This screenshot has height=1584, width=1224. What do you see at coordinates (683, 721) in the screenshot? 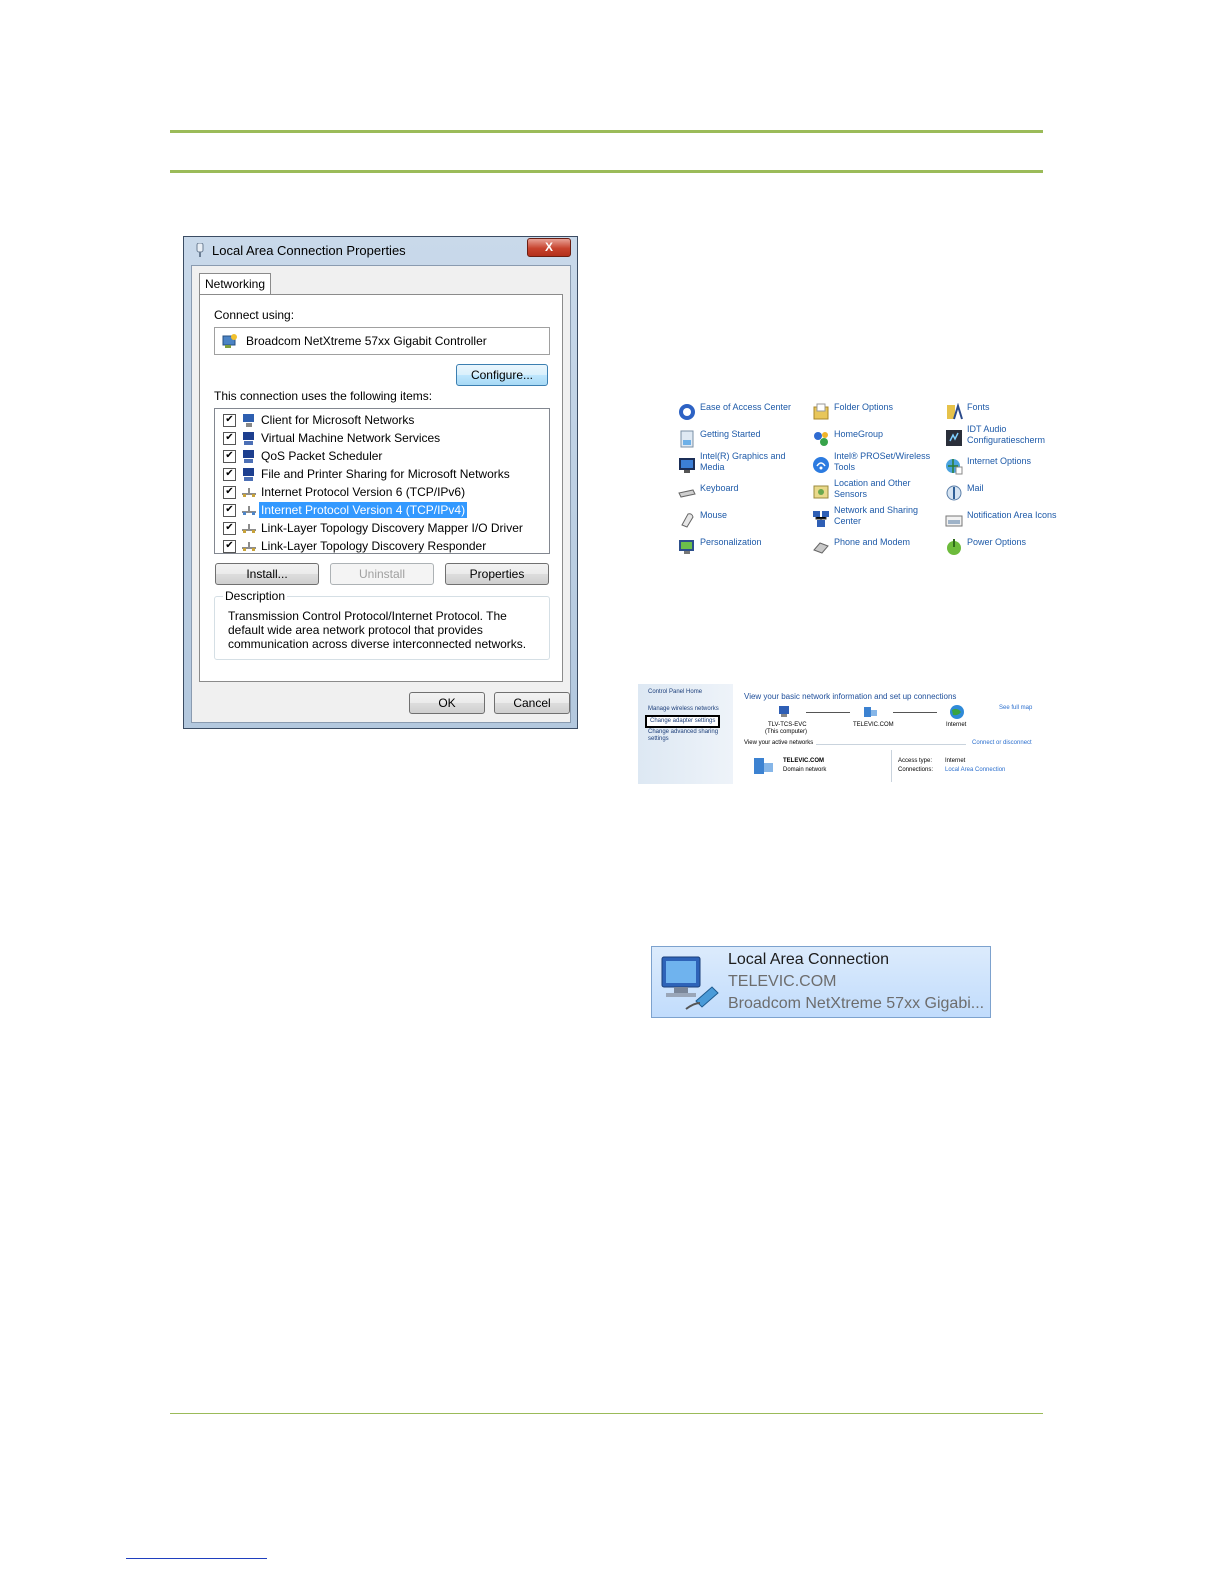
I see `change-adapter-settings-link: Change adapter settings` at bounding box center [683, 721].